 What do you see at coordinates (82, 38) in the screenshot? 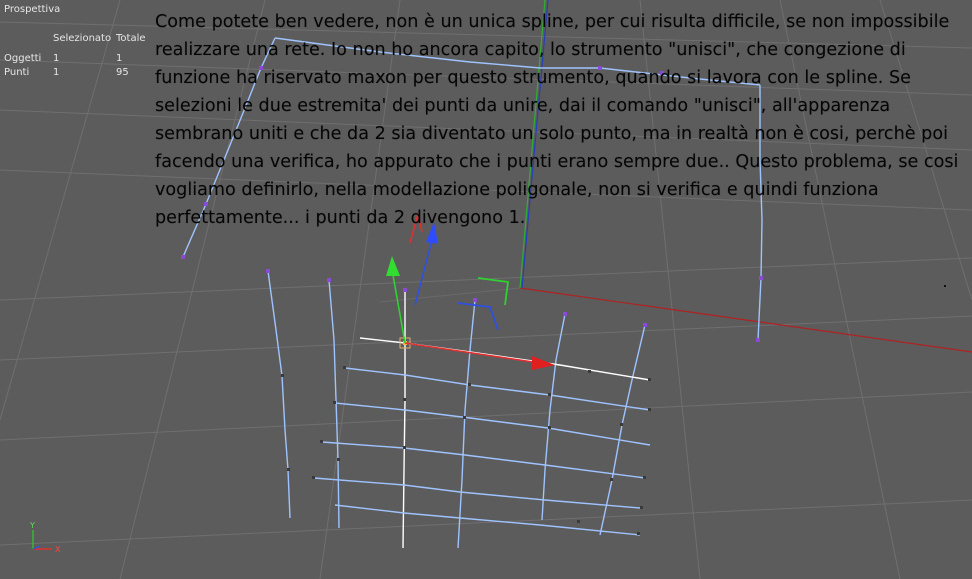
I see `stats-header-selected: Selezionato` at bounding box center [82, 38].